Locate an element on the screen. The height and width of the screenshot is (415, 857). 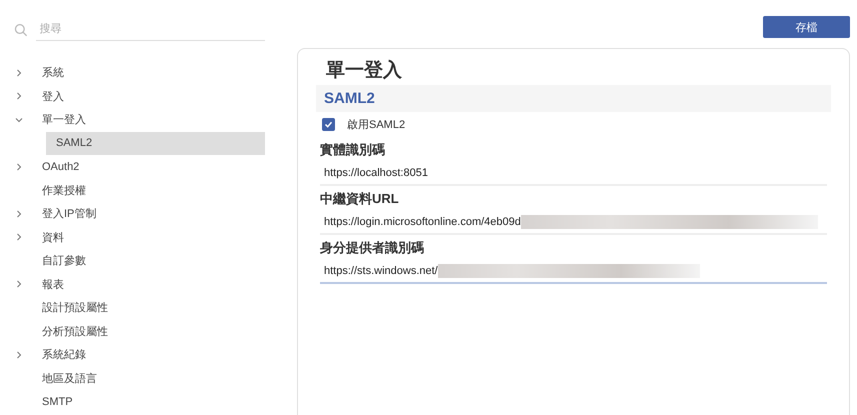
sidebar-item: 地區及語言 is located at coordinates (69, 378).